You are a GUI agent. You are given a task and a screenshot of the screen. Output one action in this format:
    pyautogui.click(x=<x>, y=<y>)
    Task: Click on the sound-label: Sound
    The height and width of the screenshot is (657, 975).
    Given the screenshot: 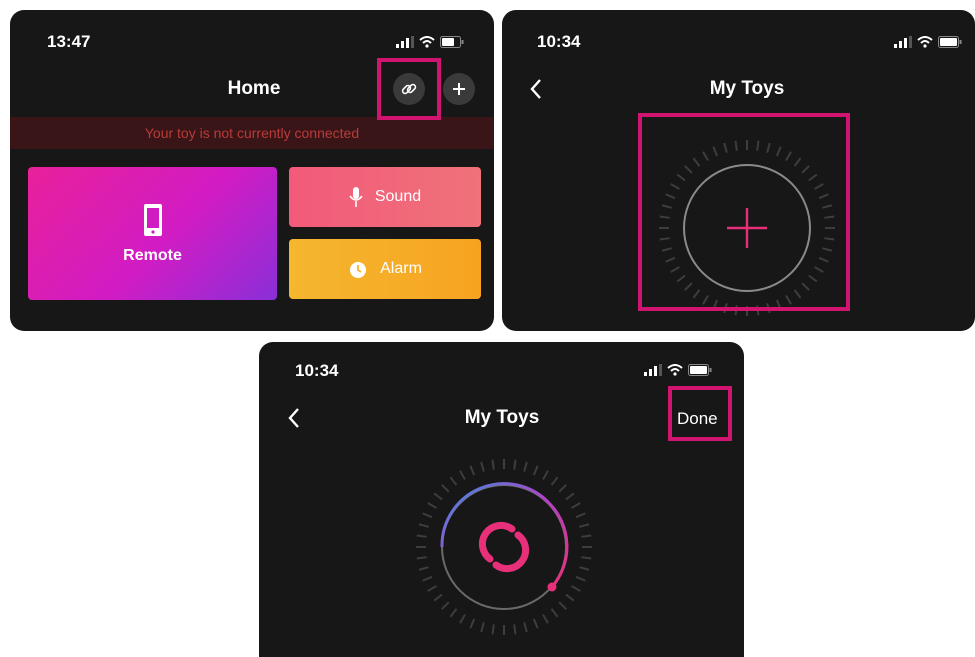 What is the action you would take?
    pyautogui.click(x=398, y=196)
    